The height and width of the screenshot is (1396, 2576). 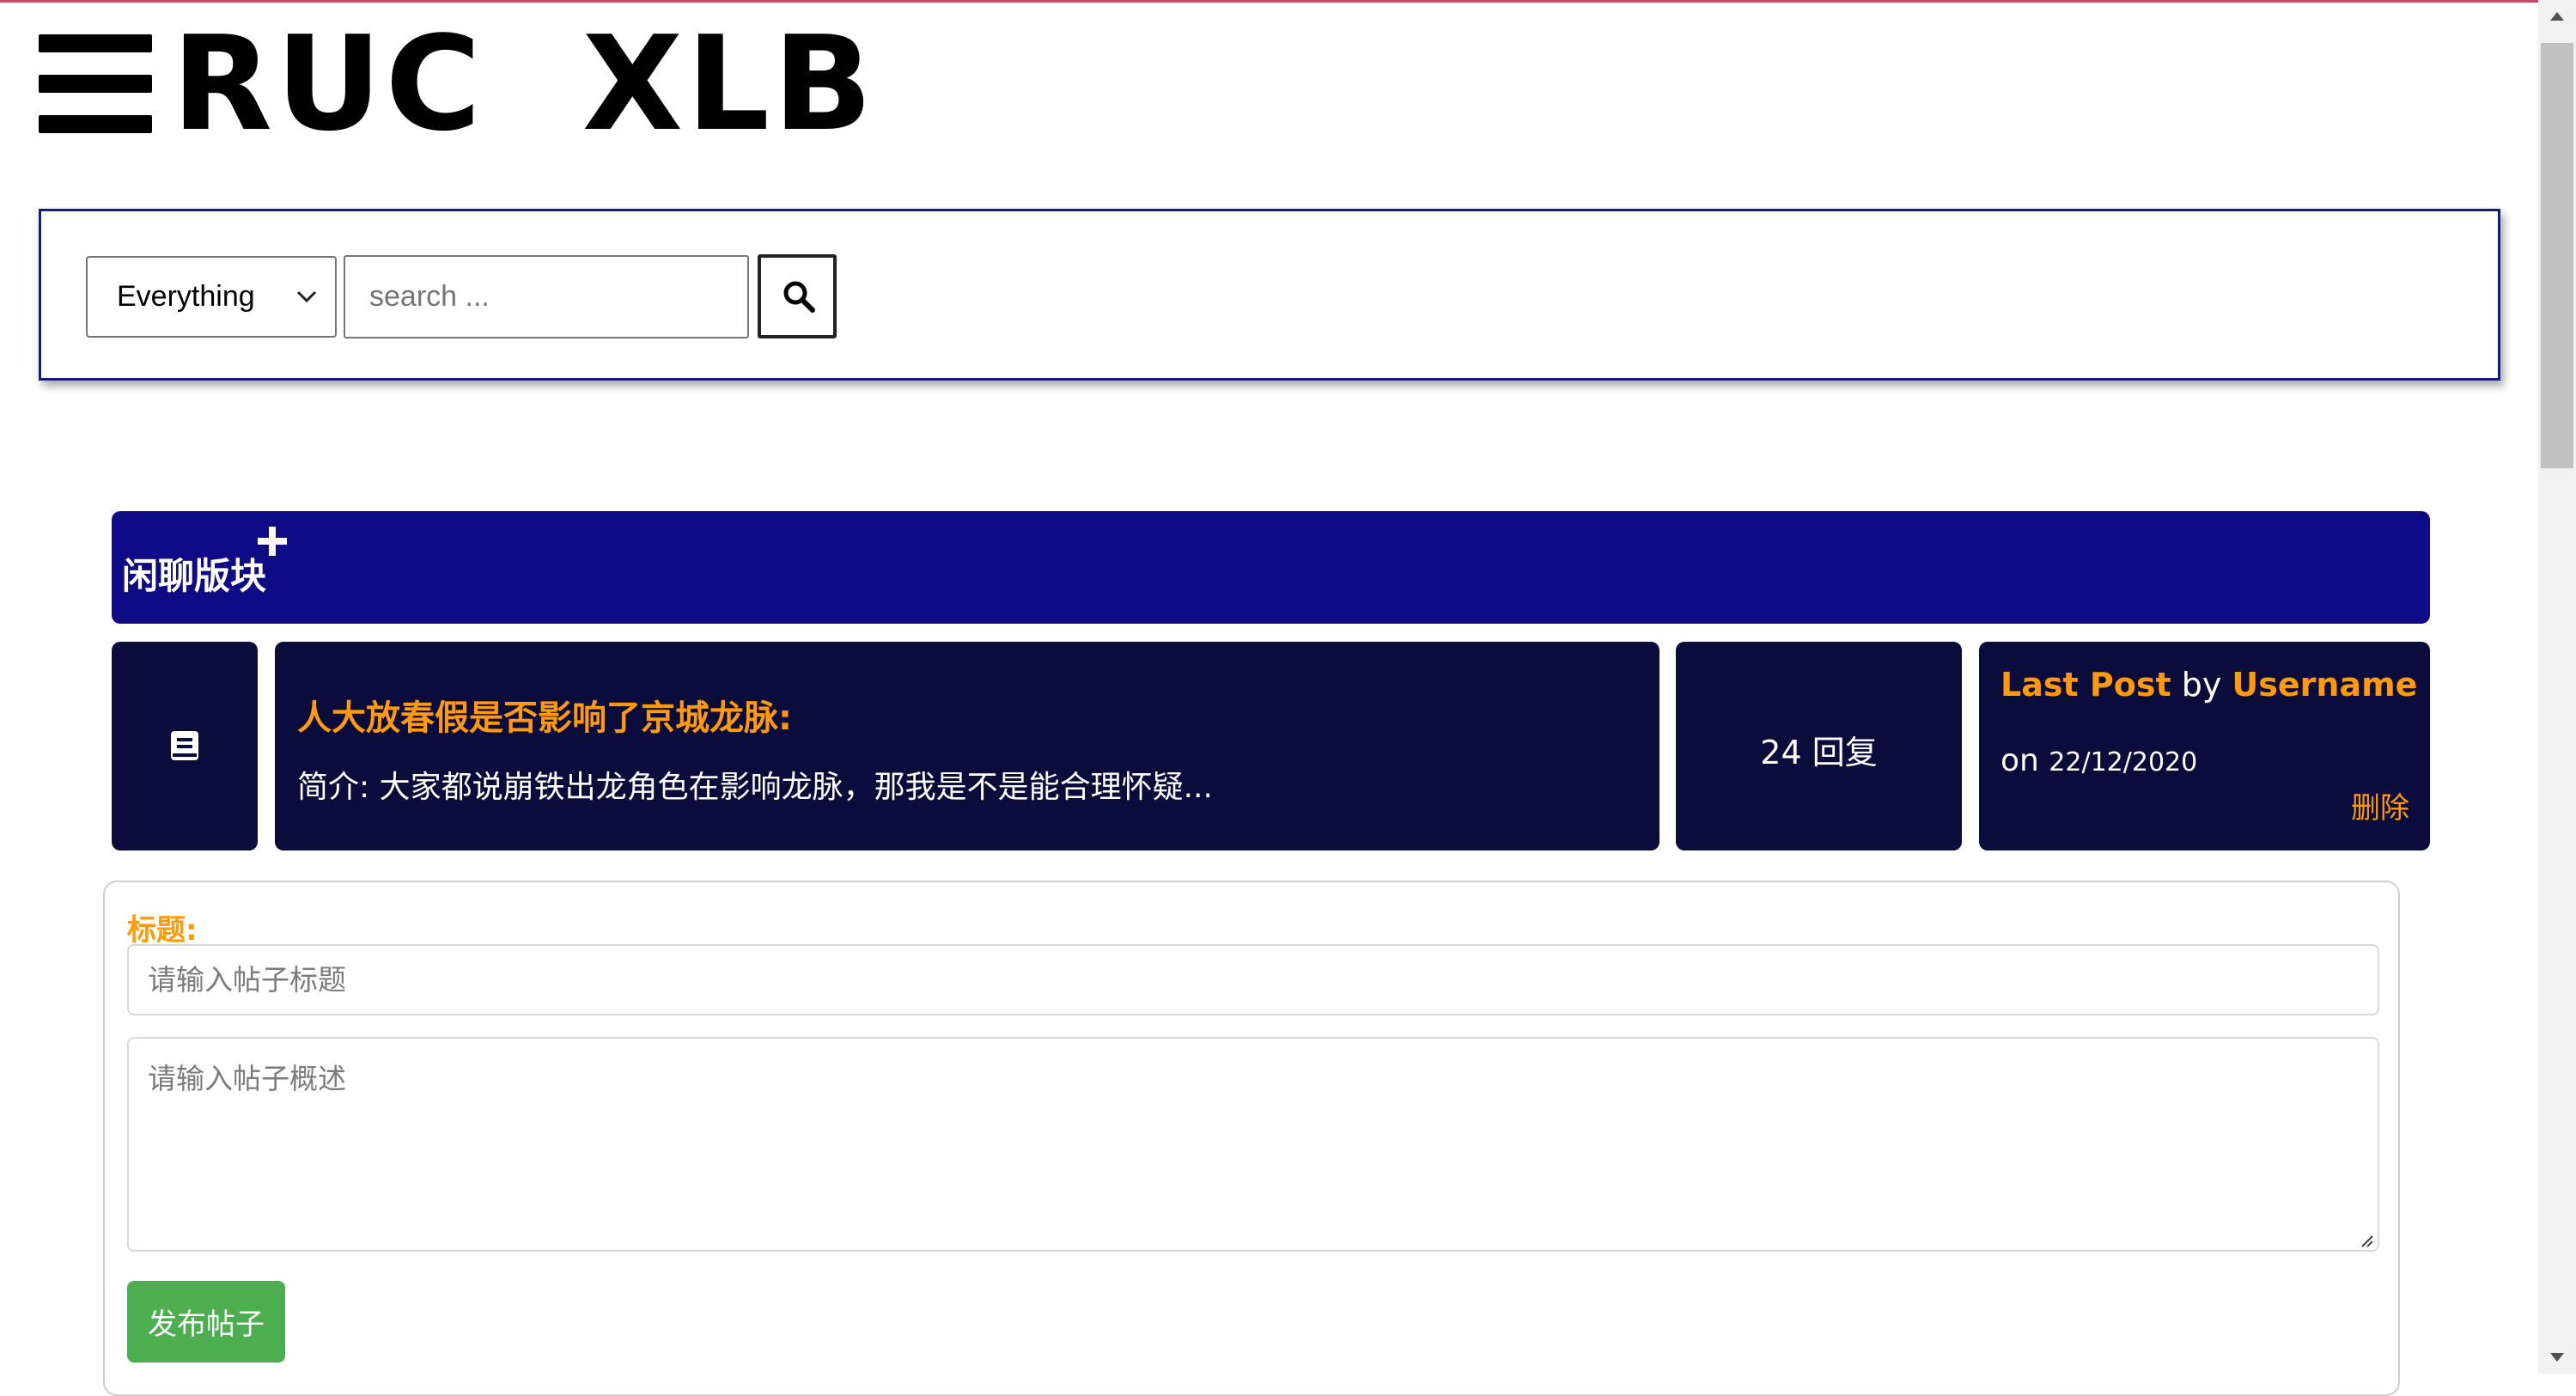 I want to click on post-summary-textarea, so click(x=1253, y=1144).